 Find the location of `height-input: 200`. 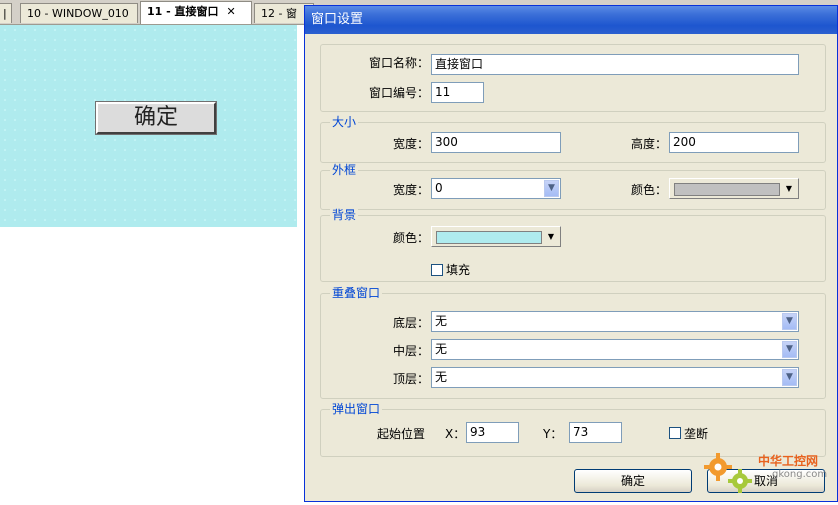

height-input: 200 is located at coordinates (734, 142).